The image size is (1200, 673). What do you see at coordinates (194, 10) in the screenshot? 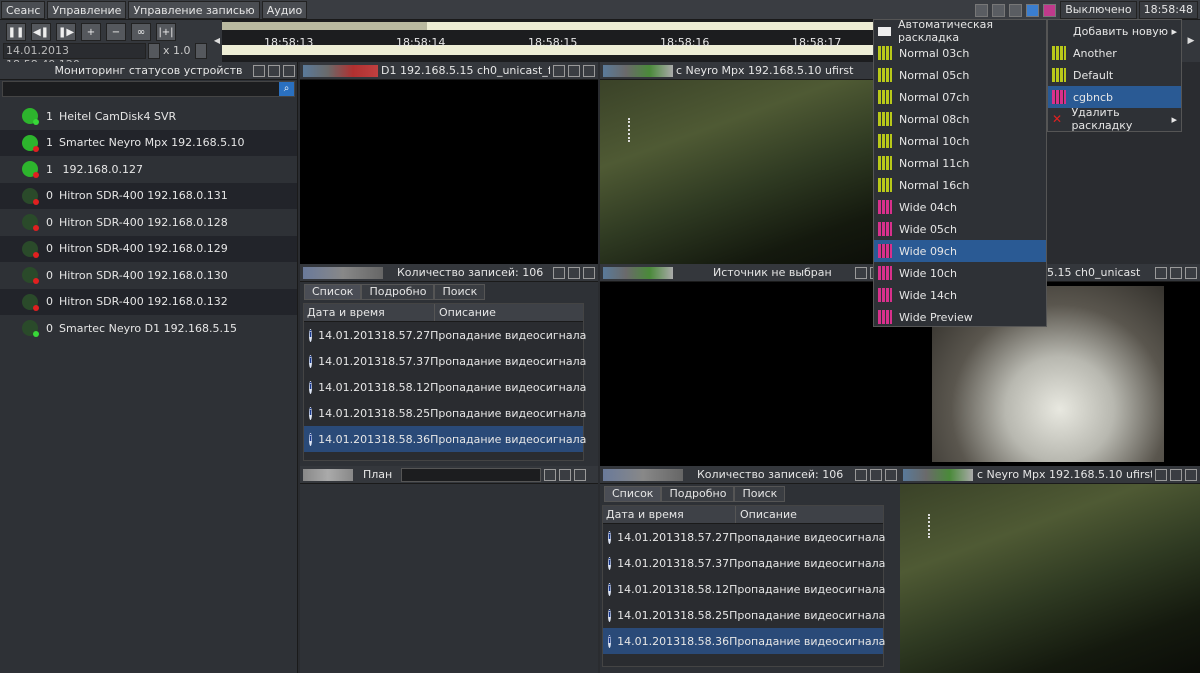
I see `menu-recording: Управление записью` at bounding box center [194, 10].